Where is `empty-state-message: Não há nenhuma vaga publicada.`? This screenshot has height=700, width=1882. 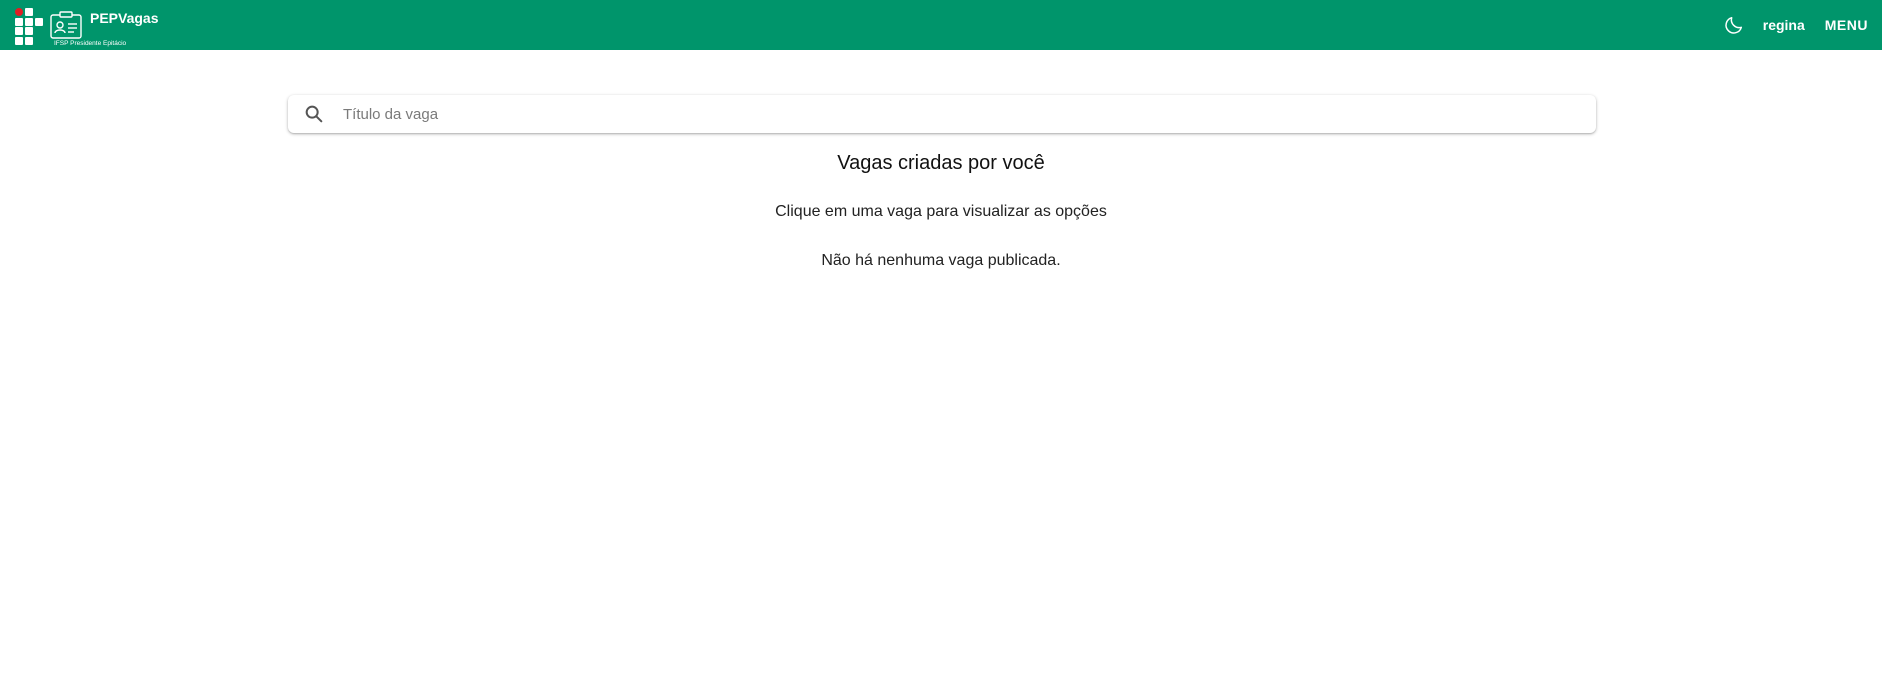
empty-state-message: Não há nenhuma vaga publicada. is located at coordinates (941, 260).